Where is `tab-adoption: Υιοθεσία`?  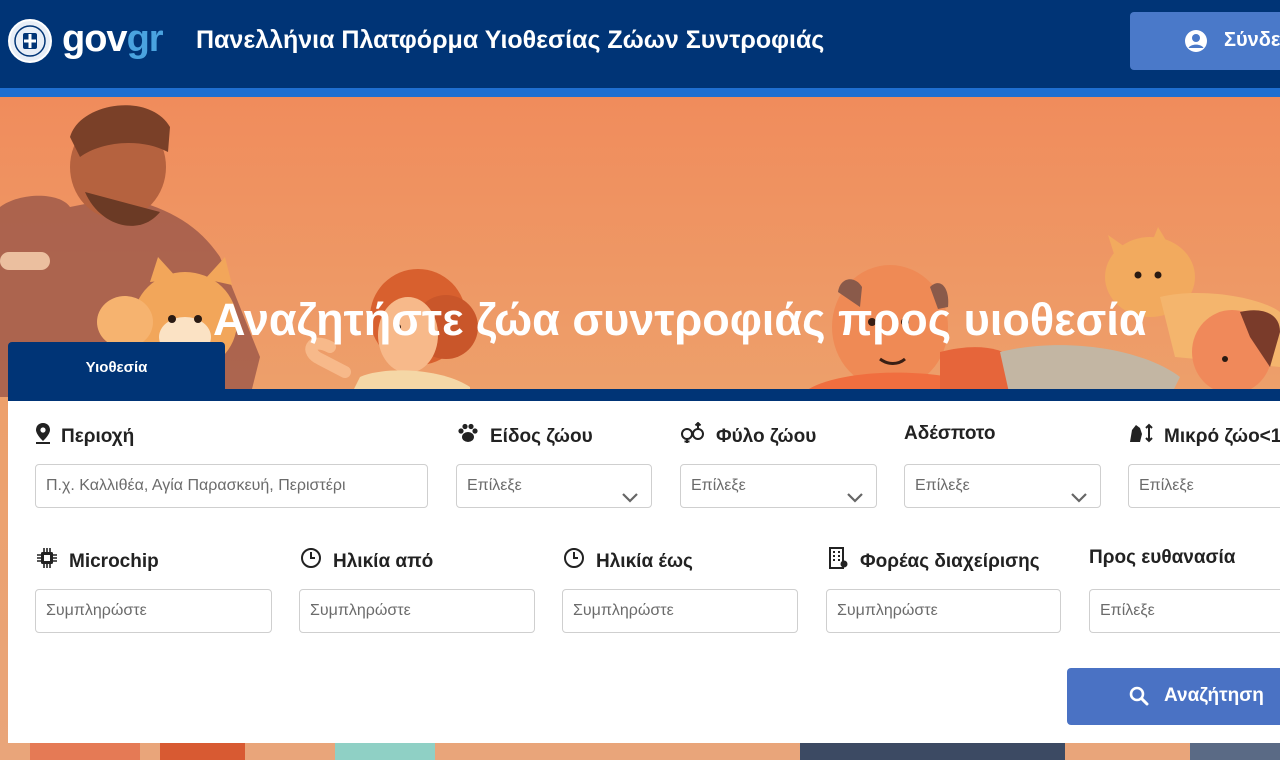 tab-adoption: Υιοθεσία is located at coordinates (116, 367).